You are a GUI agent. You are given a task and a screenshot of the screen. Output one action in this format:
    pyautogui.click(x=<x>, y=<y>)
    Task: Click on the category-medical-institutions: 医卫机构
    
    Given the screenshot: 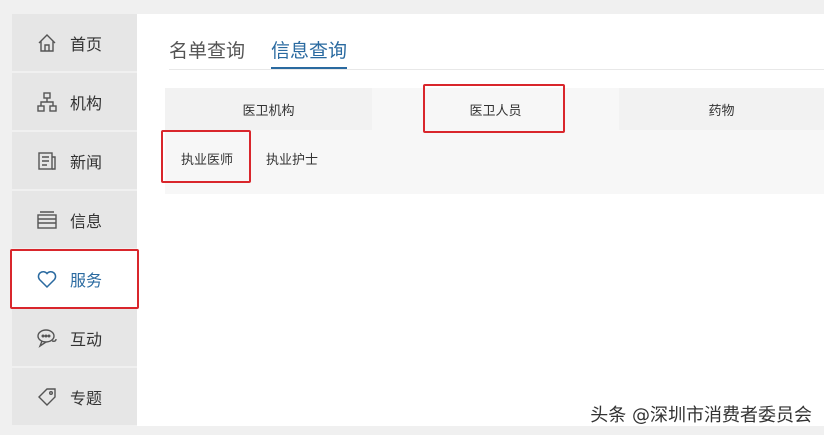 What is the action you would take?
    pyautogui.click(x=268, y=109)
    